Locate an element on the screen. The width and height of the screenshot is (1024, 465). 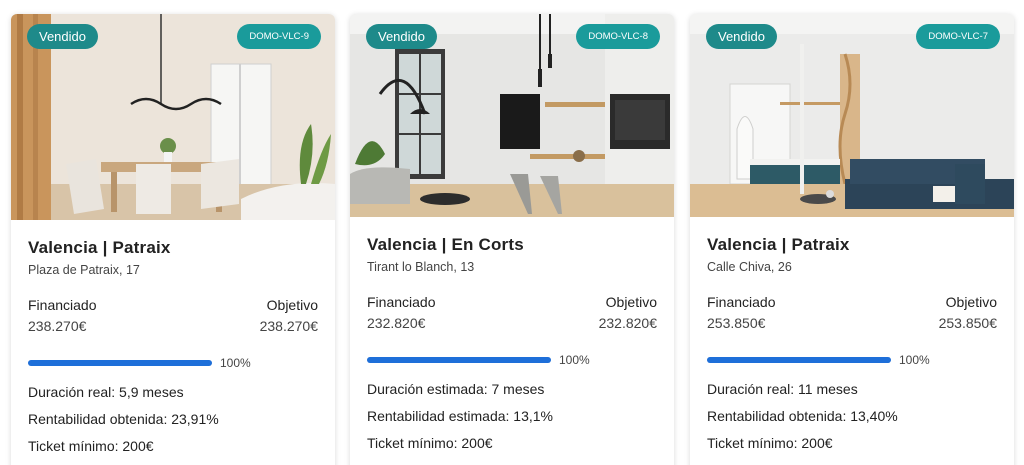
target-value: 232.820€ is located at coordinates (627, 323).